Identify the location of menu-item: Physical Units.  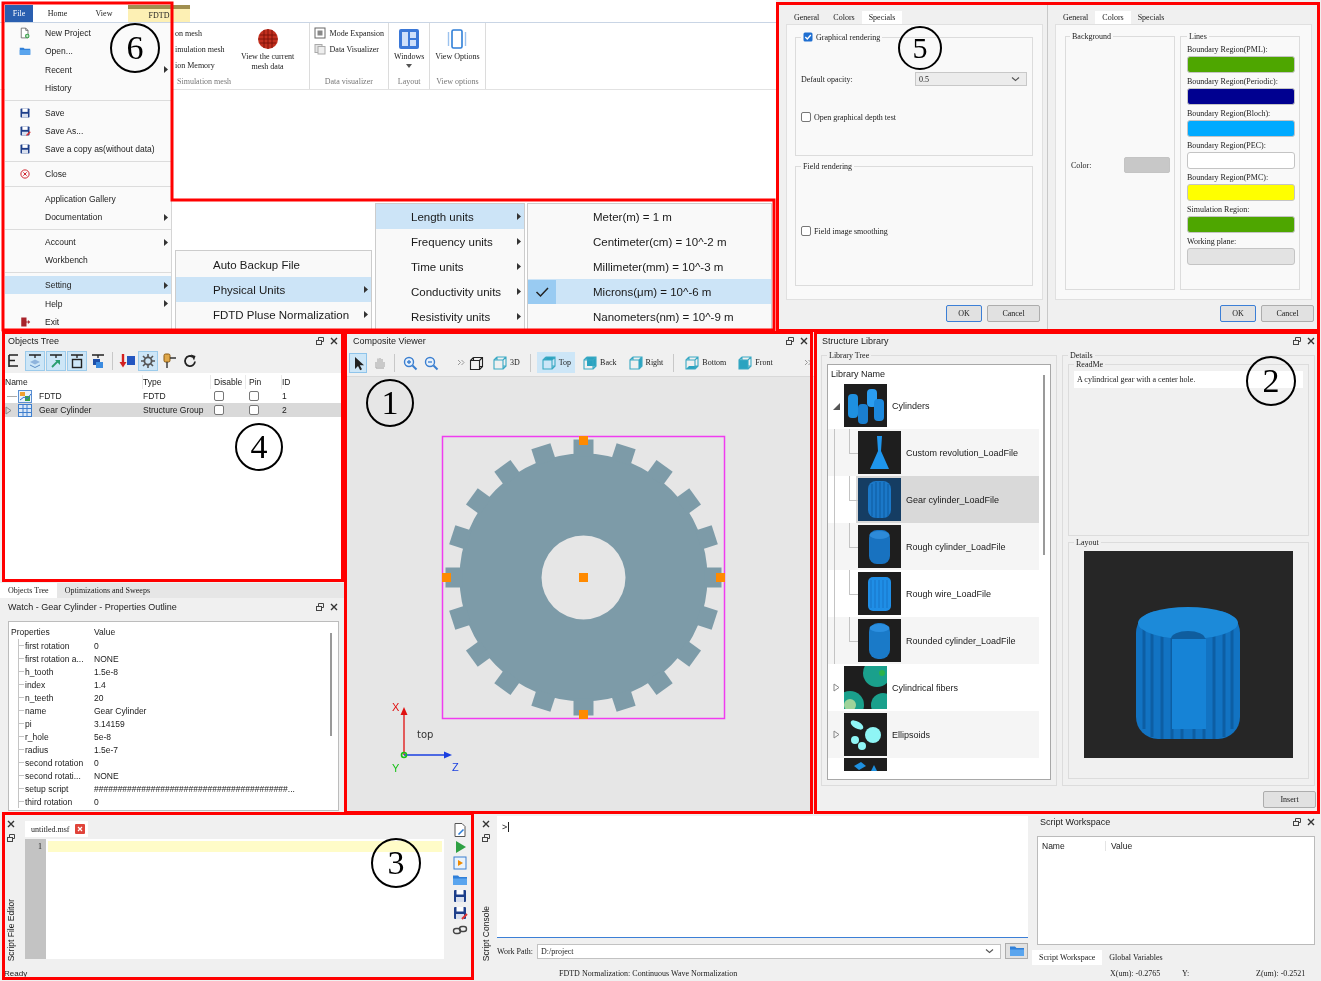
(273, 289).